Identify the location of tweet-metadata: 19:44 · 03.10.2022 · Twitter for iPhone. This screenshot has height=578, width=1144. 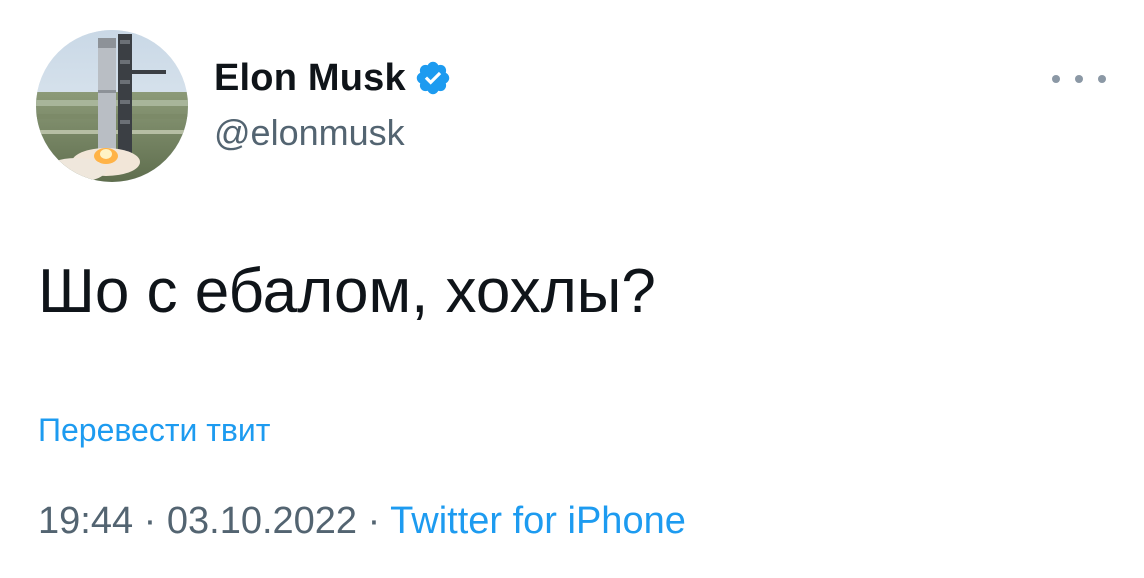
(362, 521).